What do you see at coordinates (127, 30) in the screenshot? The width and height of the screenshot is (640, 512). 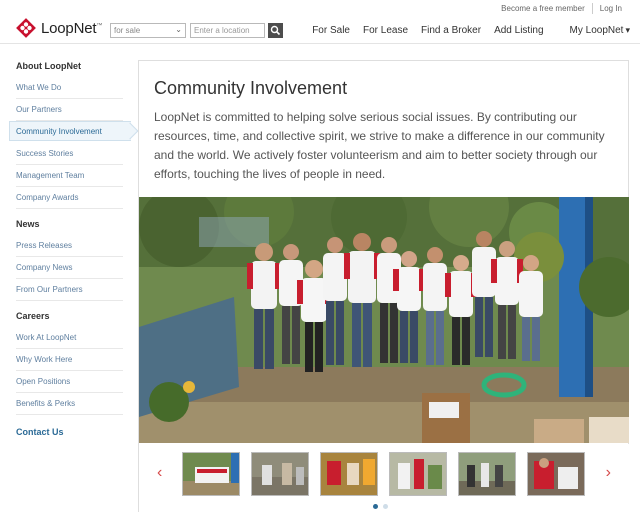 I see `search-type-value: for sale` at bounding box center [127, 30].